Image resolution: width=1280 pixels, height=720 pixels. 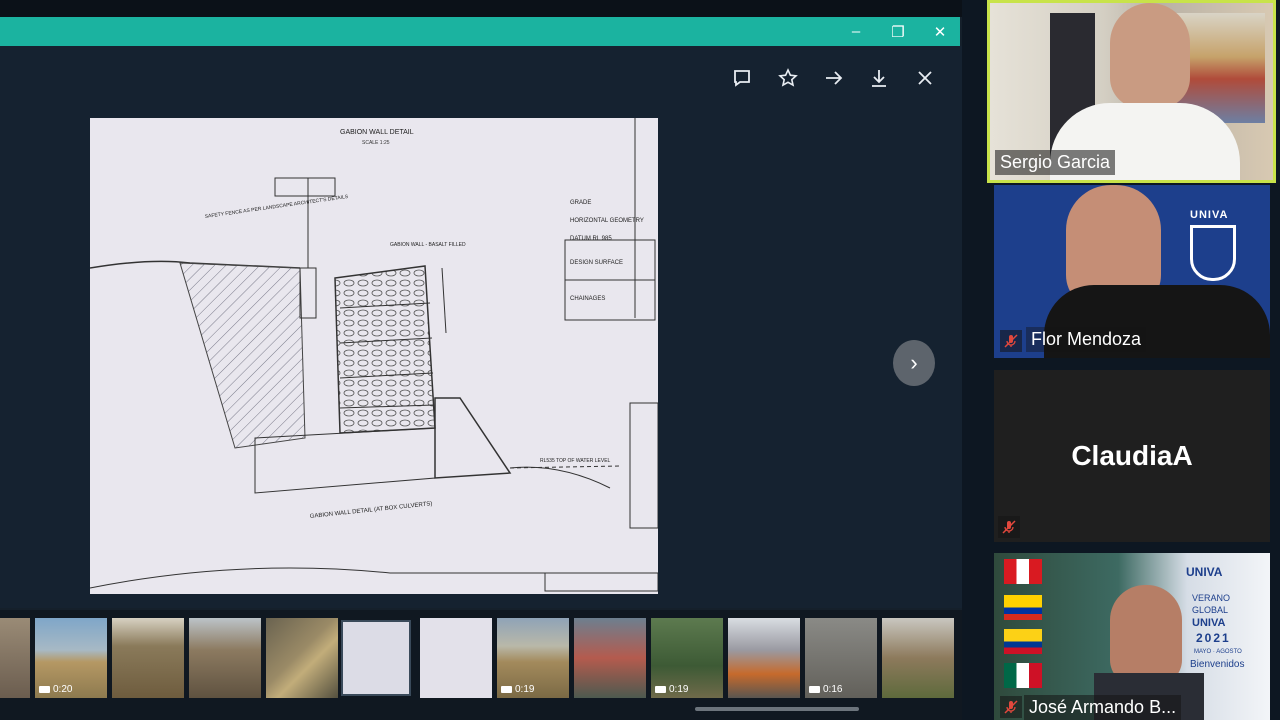 What do you see at coordinates (1213, 638) in the screenshot?
I see `poster-year: 2021` at bounding box center [1213, 638].